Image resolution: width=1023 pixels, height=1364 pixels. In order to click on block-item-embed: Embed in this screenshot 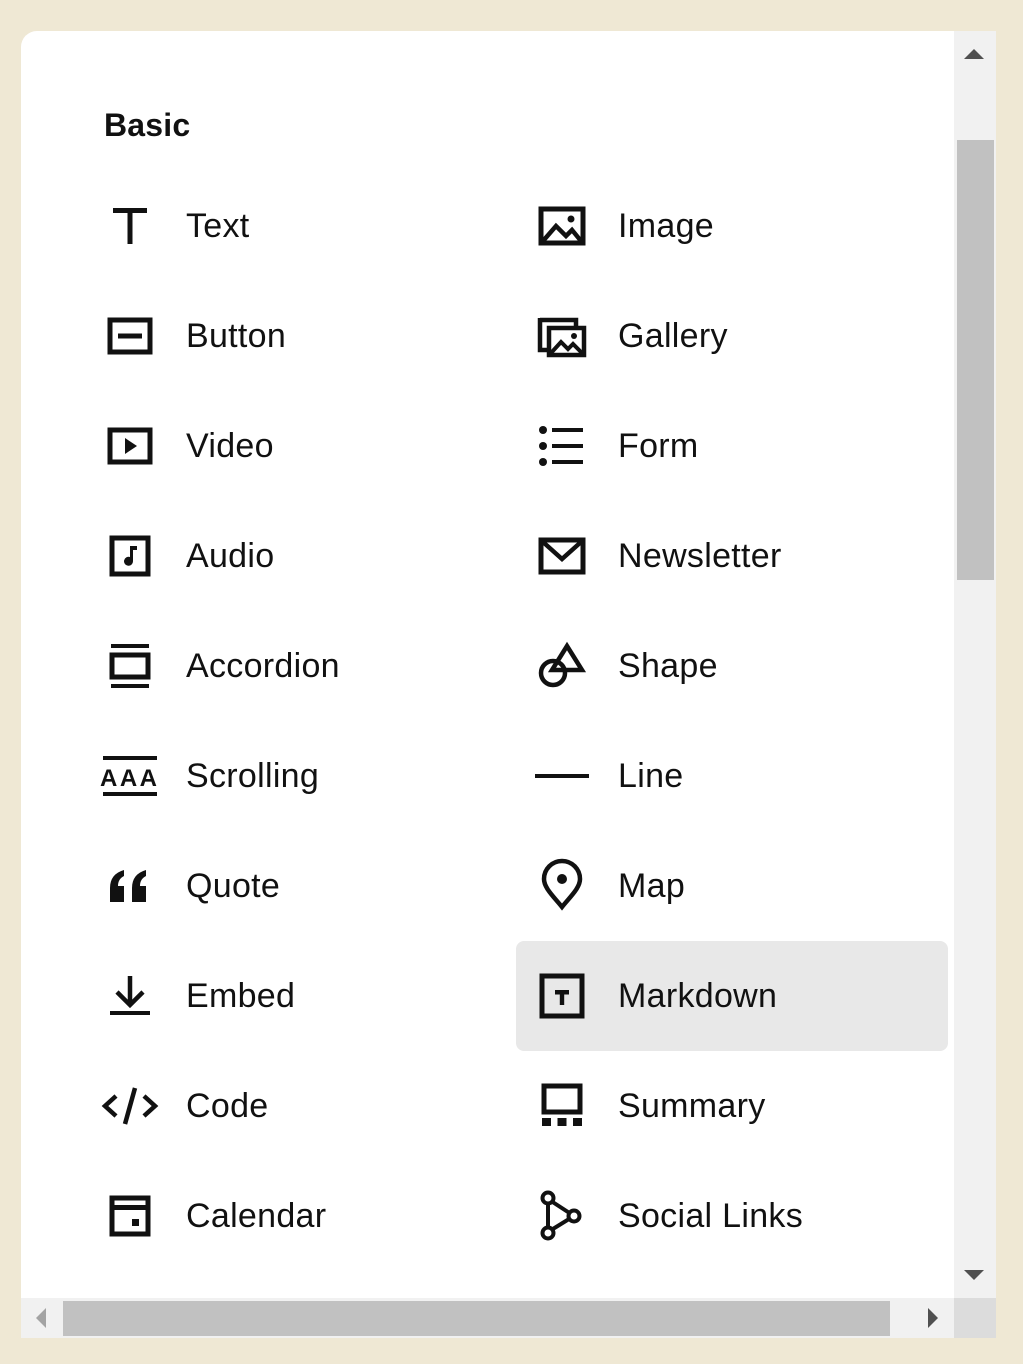, I will do `click(285, 996)`.